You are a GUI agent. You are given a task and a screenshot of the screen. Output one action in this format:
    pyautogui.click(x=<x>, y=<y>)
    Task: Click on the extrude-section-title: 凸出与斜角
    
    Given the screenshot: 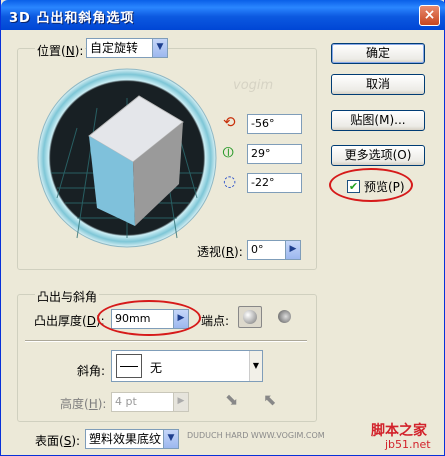 What is the action you would take?
    pyautogui.click(x=67, y=296)
    